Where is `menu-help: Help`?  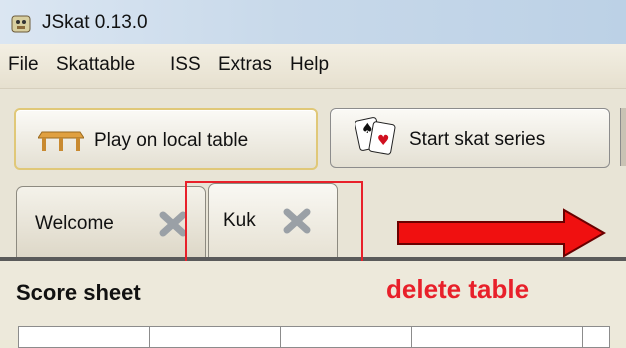
menu-help: Help is located at coordinates (309, 65).